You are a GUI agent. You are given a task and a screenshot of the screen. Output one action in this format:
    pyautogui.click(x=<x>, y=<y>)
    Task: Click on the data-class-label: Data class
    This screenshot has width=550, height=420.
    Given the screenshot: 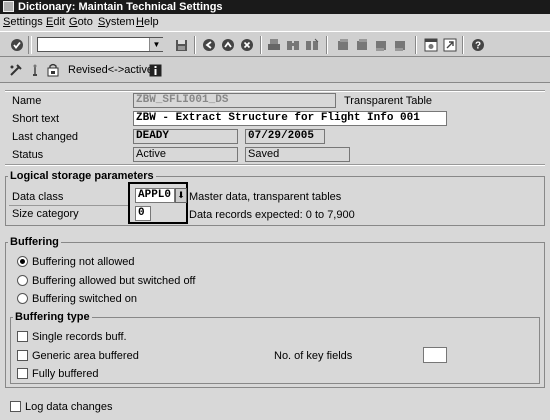 What is the action you would take?
    pyautogui.click(x=38, y=197)
    